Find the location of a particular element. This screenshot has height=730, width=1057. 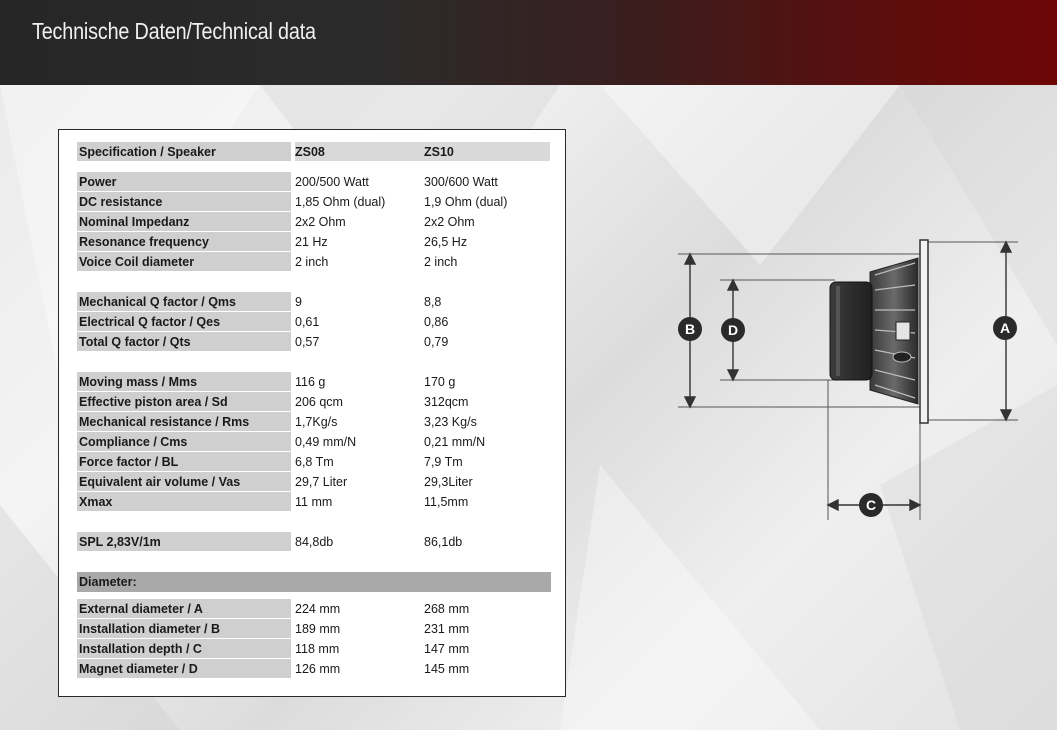

row-value-zs10: 2 inch is located at coordinates (441, 262).